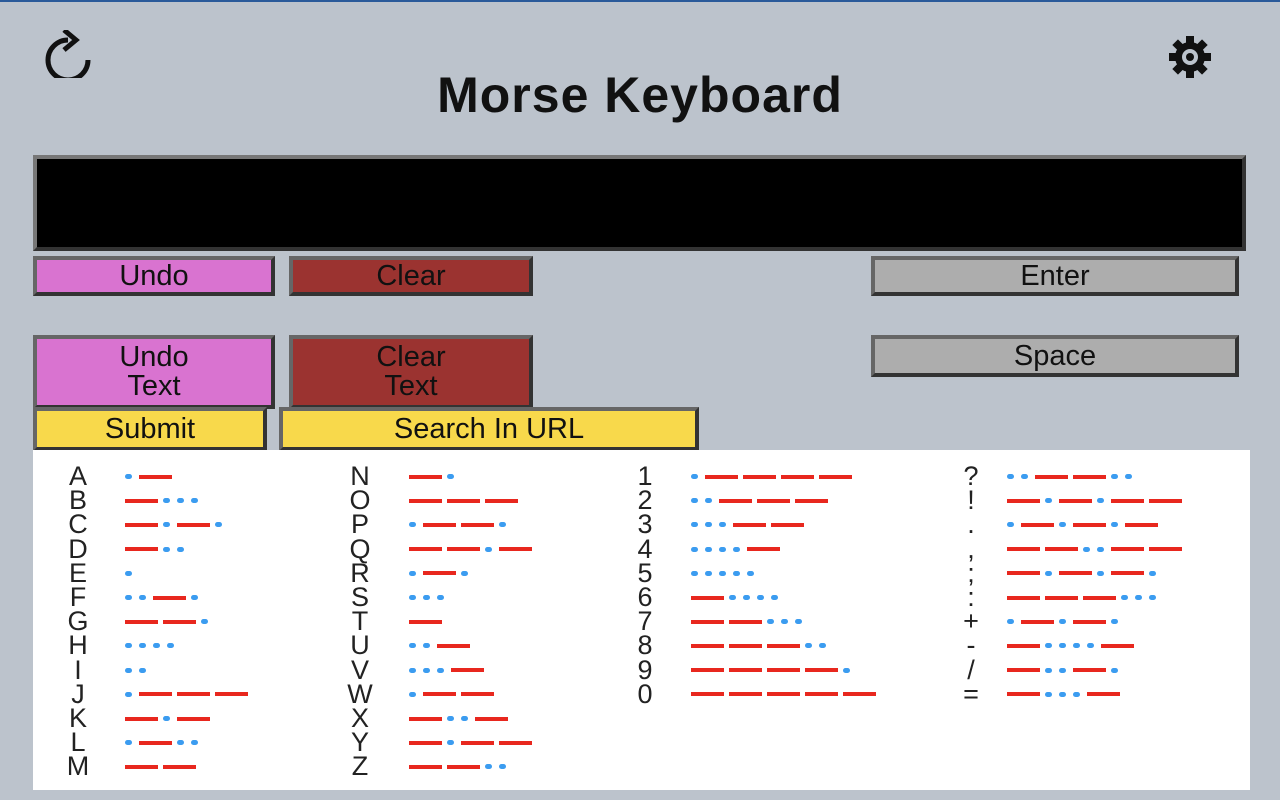 Image resolution: width=1280 pixels, height=800 pixels. Describe the element at coordinates (971, 524) in the screenshot. I see `morse-char: .` at that location.